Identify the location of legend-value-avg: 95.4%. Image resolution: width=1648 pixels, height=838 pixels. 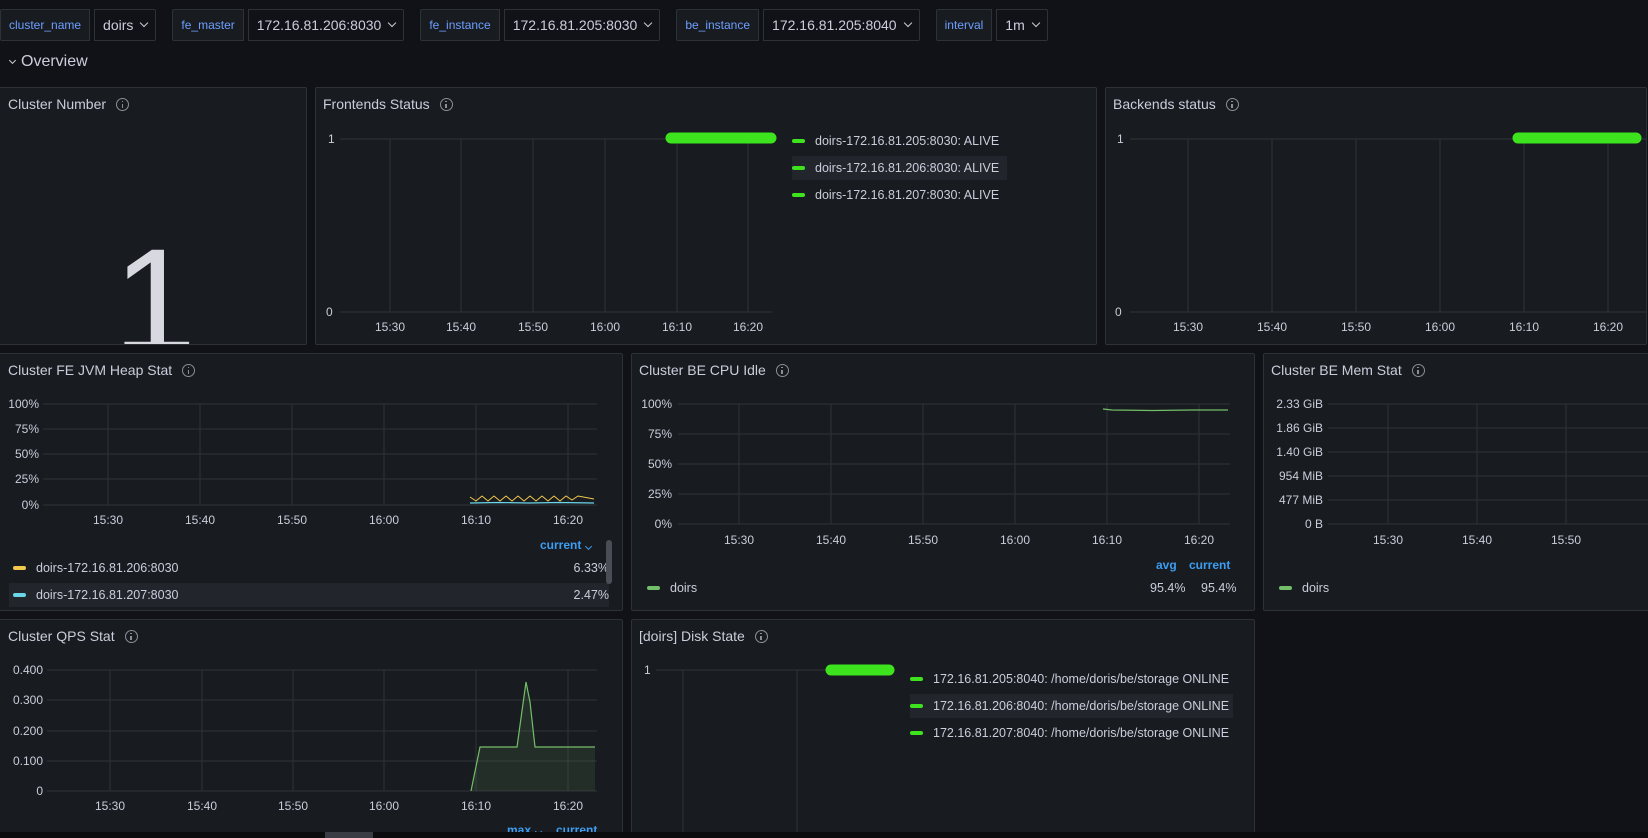
(1168, 588).